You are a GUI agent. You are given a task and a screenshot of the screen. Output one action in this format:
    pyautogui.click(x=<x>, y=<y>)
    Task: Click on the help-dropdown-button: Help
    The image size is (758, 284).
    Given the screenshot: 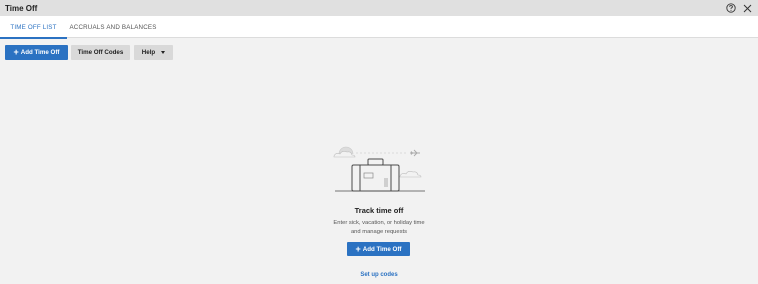 What is the action you would take?
    pyautogui.click(x=153, y=52)
    